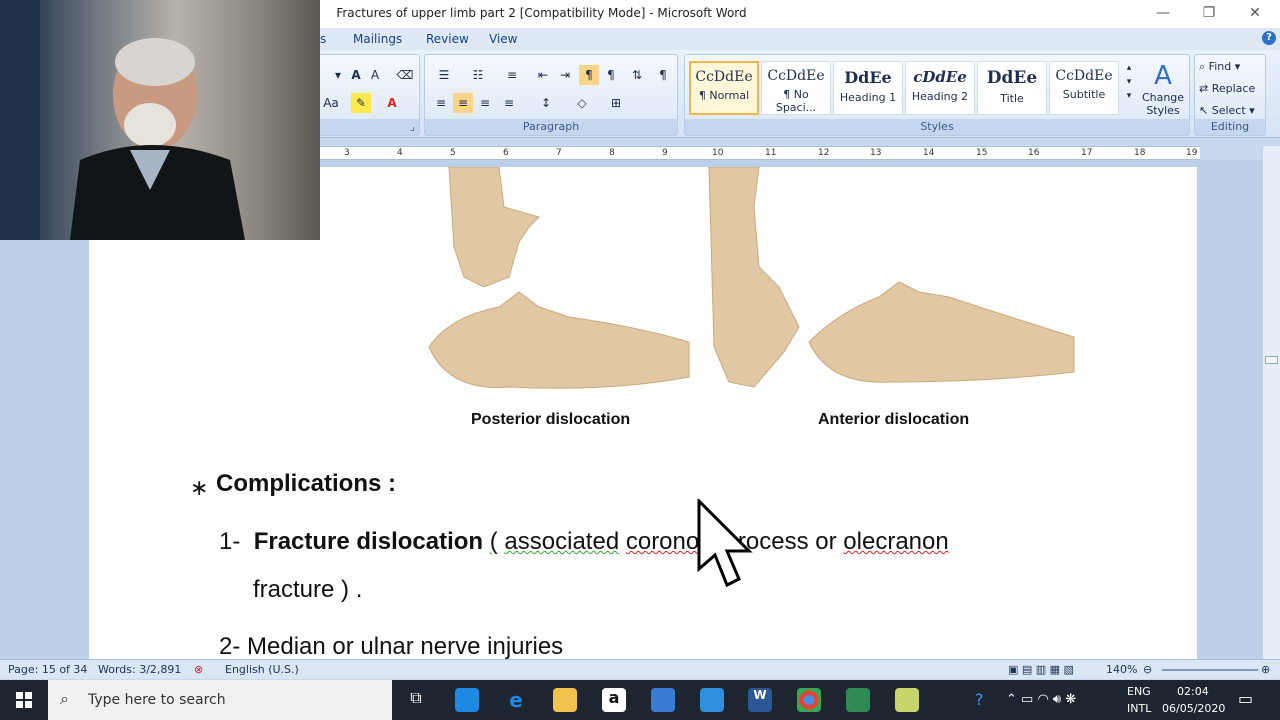 This screenshot has width=1280, height=720. Describe the element at coordinates (463, 103) in the screenshot. I see `align-center-icon: ≡` at that location.